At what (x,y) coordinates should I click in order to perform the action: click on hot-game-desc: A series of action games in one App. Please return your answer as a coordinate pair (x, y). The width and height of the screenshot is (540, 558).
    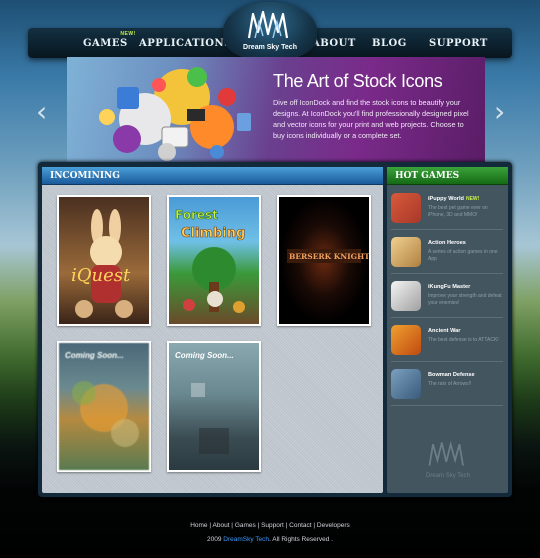
    Looking at the image, I should click on (463, 255).